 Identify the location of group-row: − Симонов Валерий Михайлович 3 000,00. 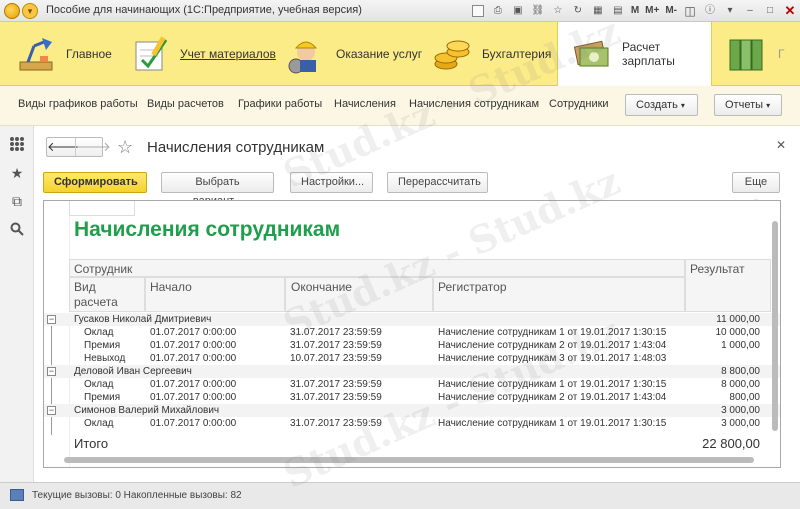
(412, 410).